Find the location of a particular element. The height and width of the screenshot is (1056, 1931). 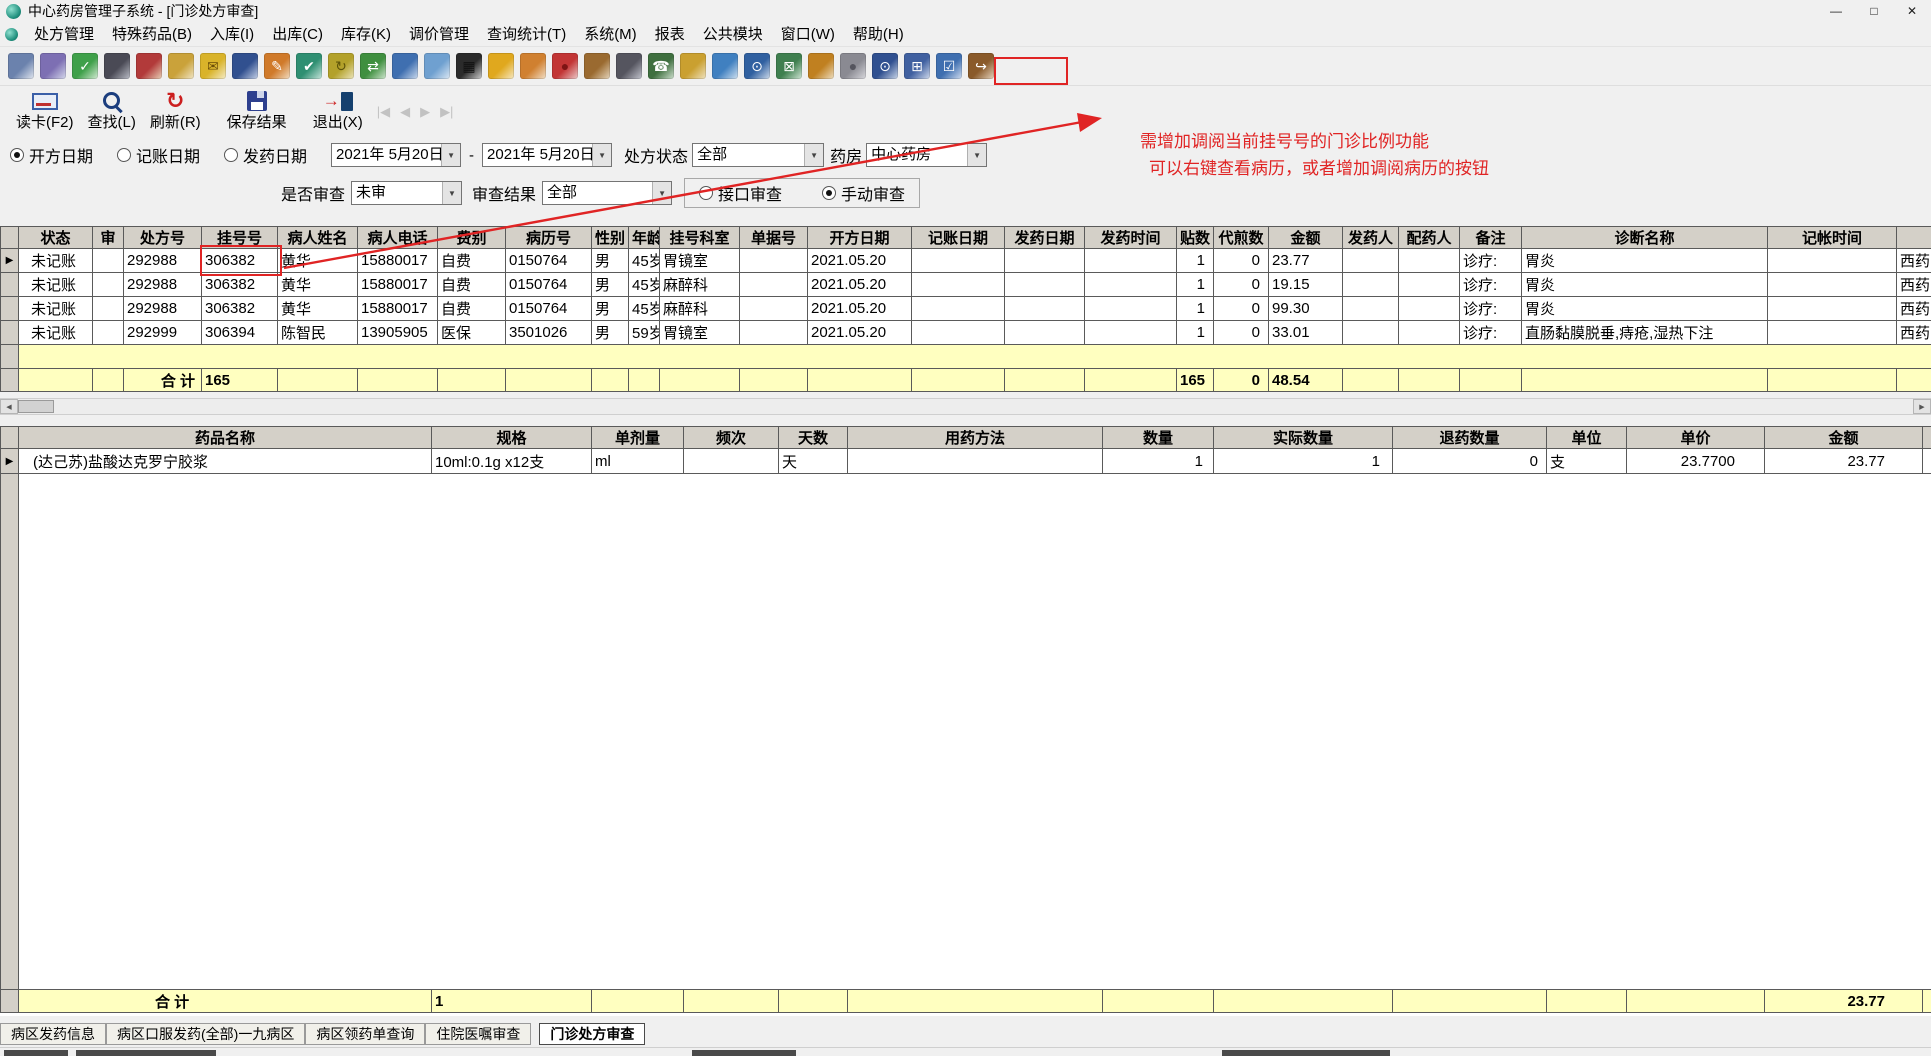

date-from-select: 2021年 5月20日 ▼ is located at coordinates (396, 155).